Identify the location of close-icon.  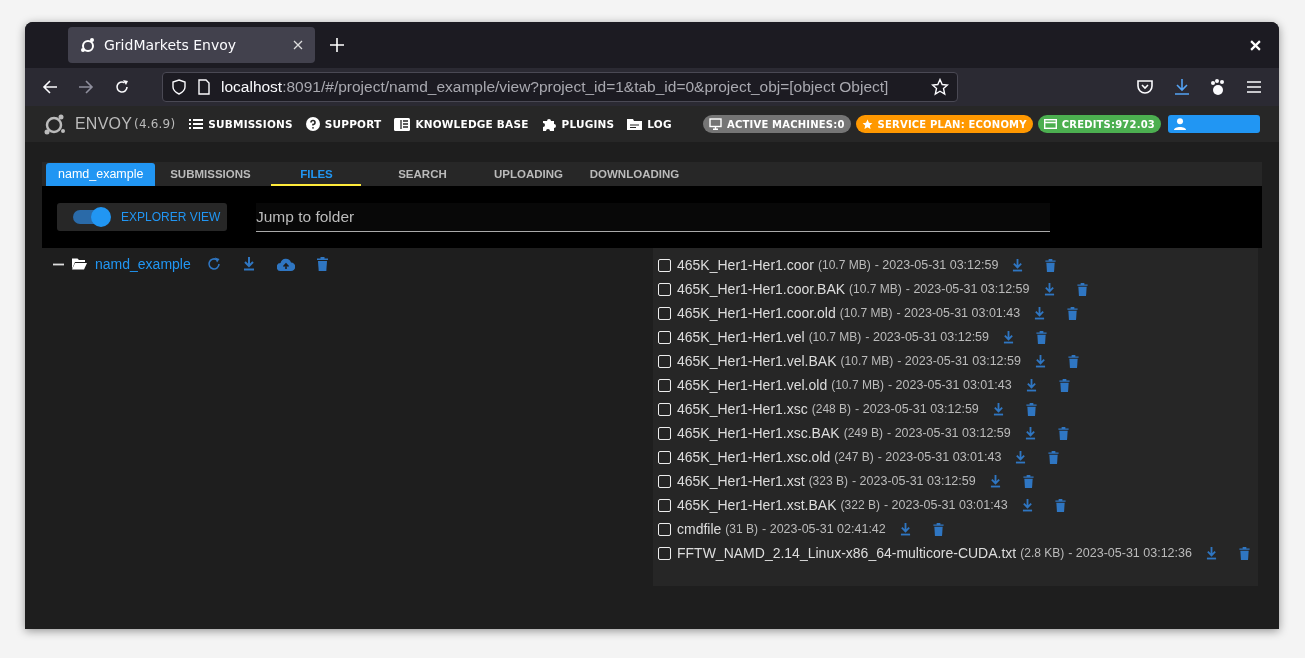
(298, 45).